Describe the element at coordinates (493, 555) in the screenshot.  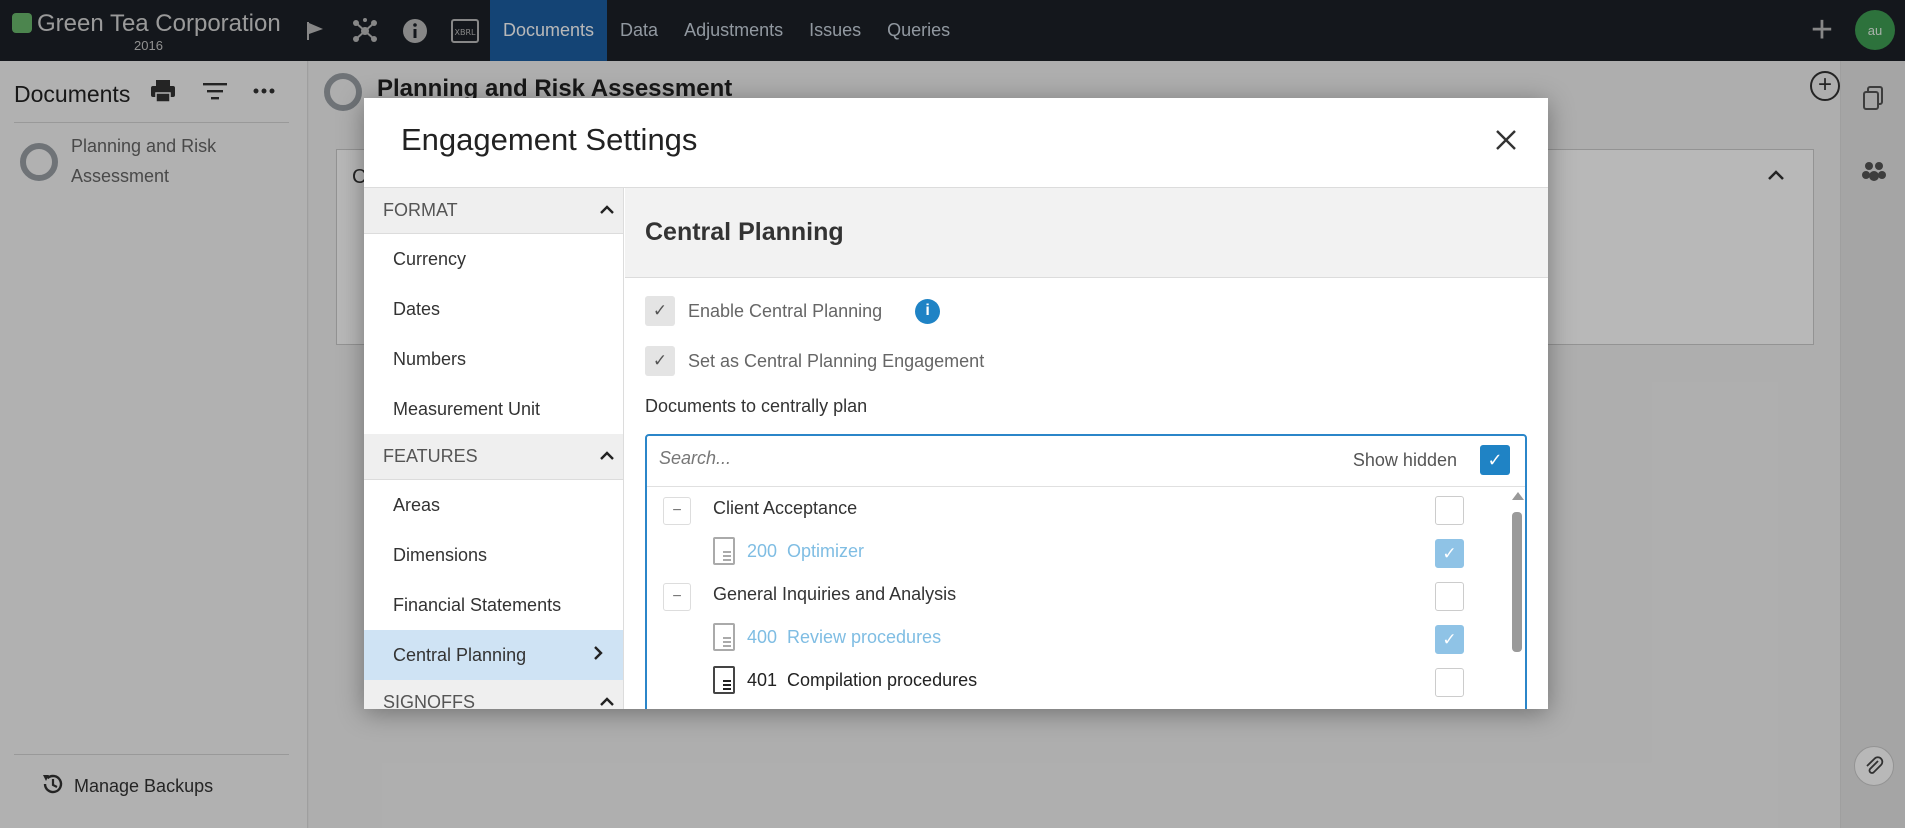
I see `nav-item-dimensions: Dimensions` at that location.